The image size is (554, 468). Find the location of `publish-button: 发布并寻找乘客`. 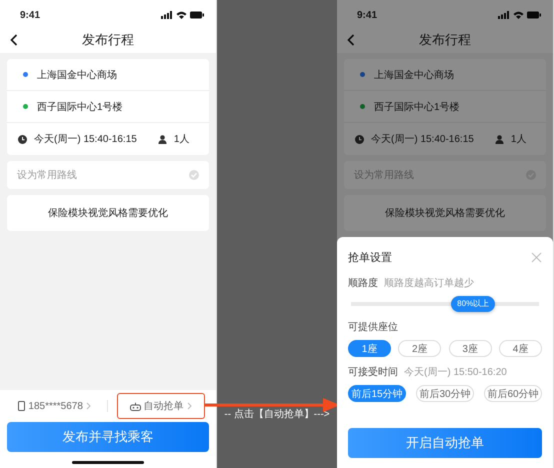

publish-button: 发布并寻找乘客 is located at coordinates (108, 437).